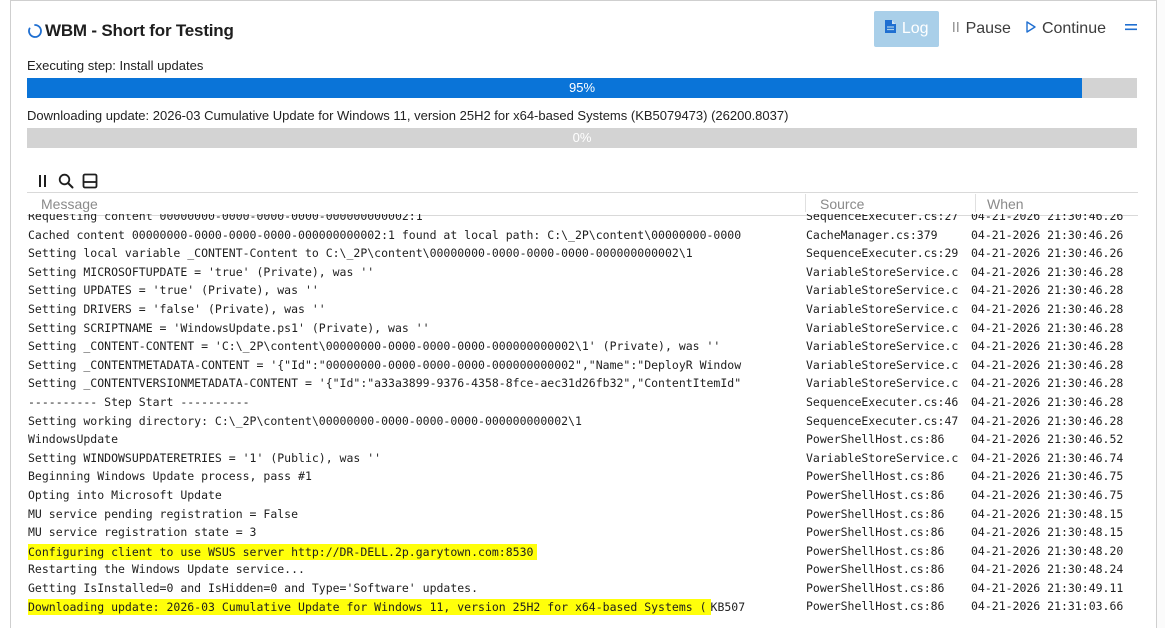 The height and width of the screenshot is (628, 1165). Describe the element at coordinates (1047, 513) in the screenshot. I see `log-when-cell: 04-21-2026 21:30:48.15` at that location.